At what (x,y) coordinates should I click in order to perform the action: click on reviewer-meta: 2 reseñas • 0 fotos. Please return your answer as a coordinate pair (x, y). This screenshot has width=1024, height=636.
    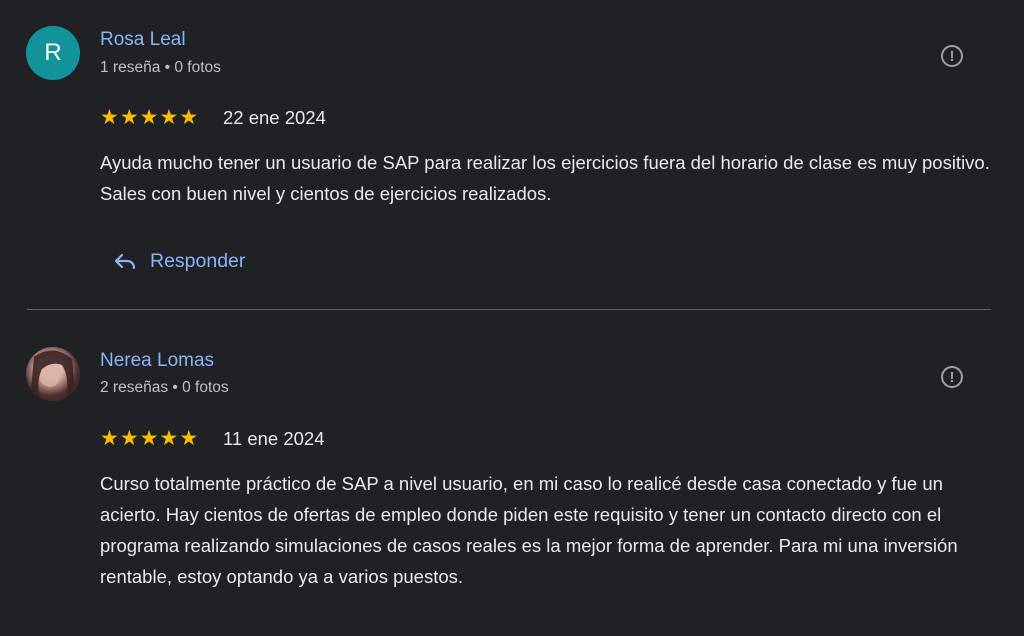
    Looking at the image, I should click on (164, 387).